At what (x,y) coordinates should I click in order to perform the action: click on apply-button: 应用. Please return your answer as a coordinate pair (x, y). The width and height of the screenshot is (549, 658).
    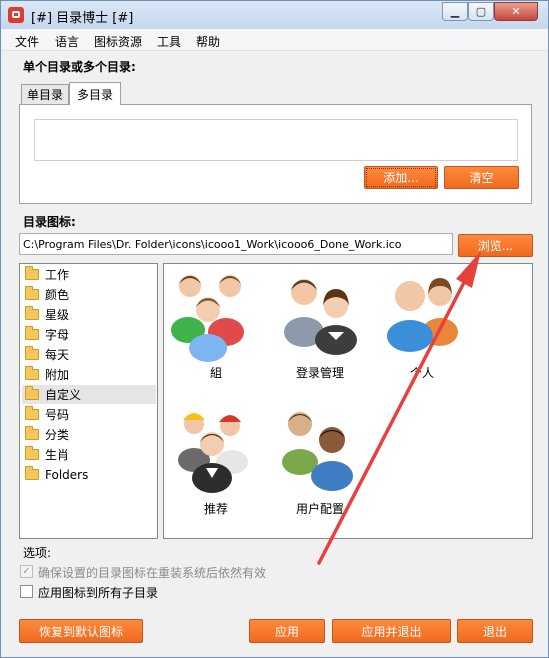
    Looking at the image, I should click on (287, 631).